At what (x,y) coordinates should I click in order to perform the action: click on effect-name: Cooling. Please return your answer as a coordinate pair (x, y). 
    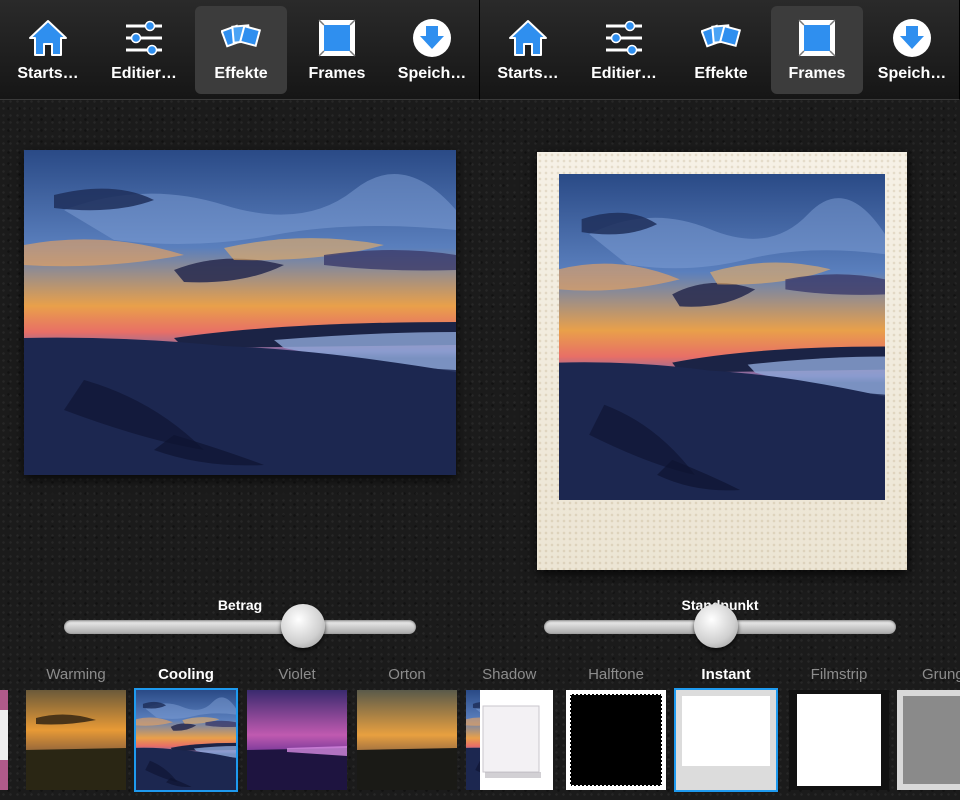
    Looking at the image, I should click on (186, 674).